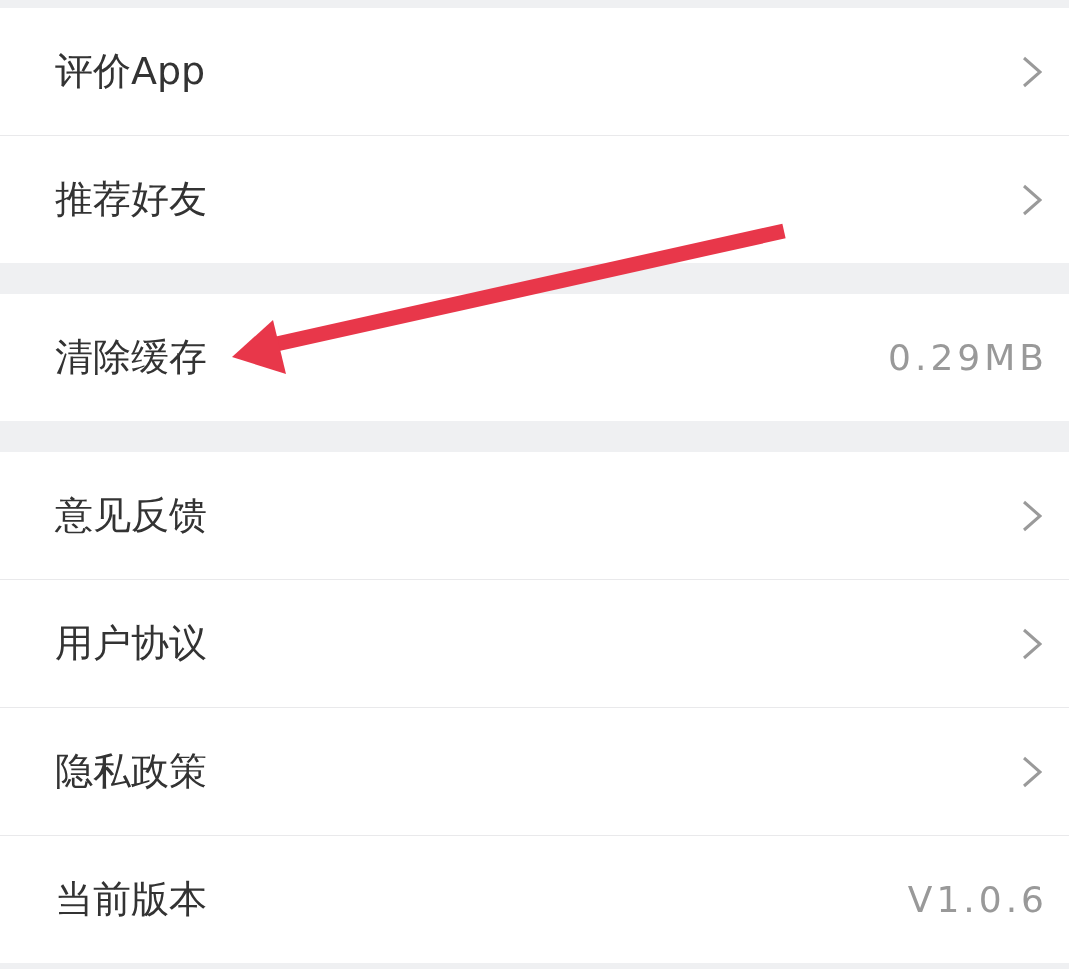  I want to click on row-label: 当前版本, so click(131, 899).